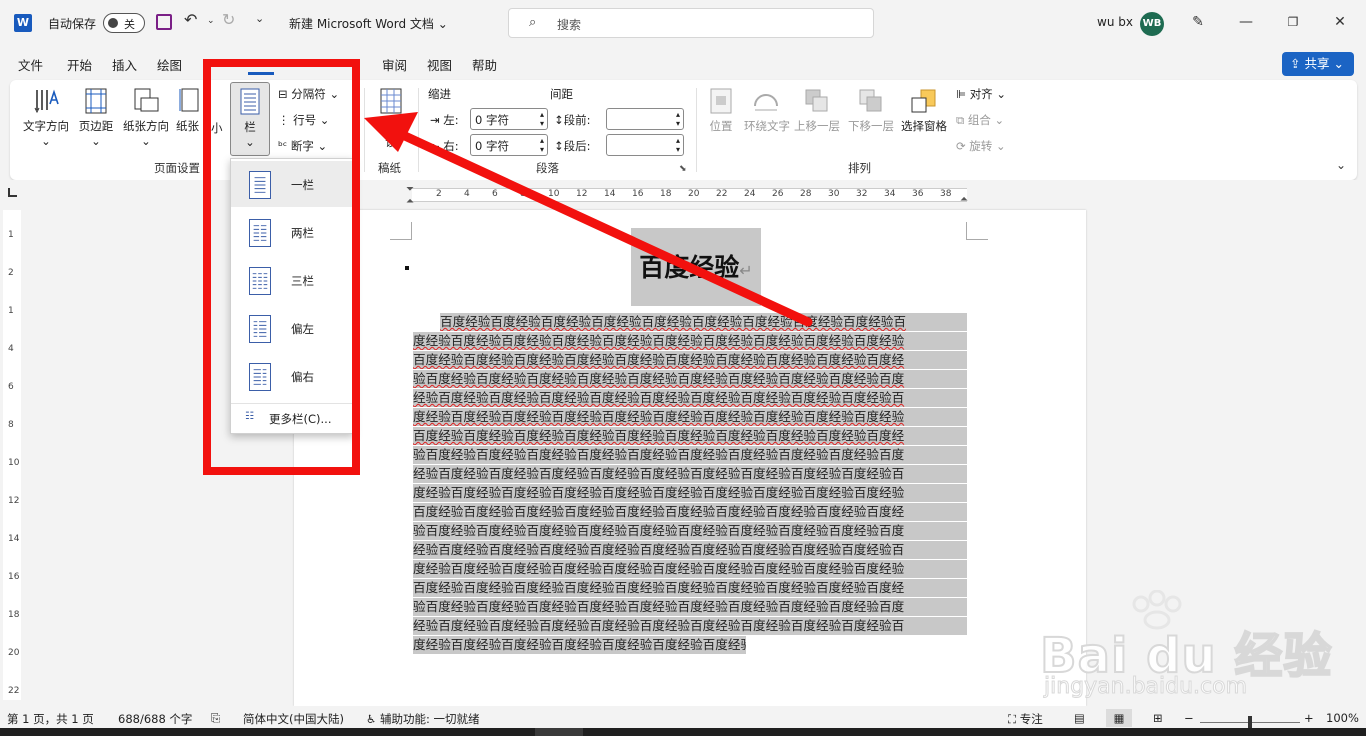 Image resolution: width=1366 pixels, height=736 pixels. Describe the element at coordinates (1119, 718) in the screenshot. I see `print-layout-icon: ▦` at that location.